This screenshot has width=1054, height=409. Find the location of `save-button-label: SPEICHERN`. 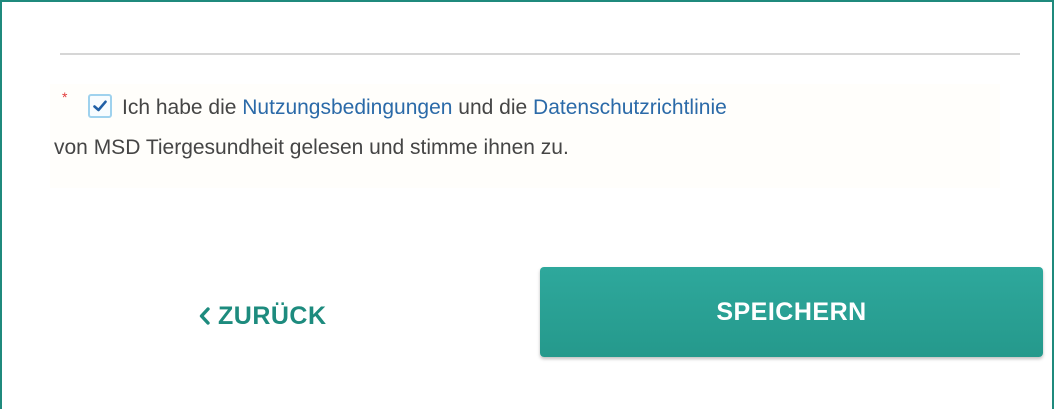

save-button-label: SPEICHERN is located at coordinates (791, 311).